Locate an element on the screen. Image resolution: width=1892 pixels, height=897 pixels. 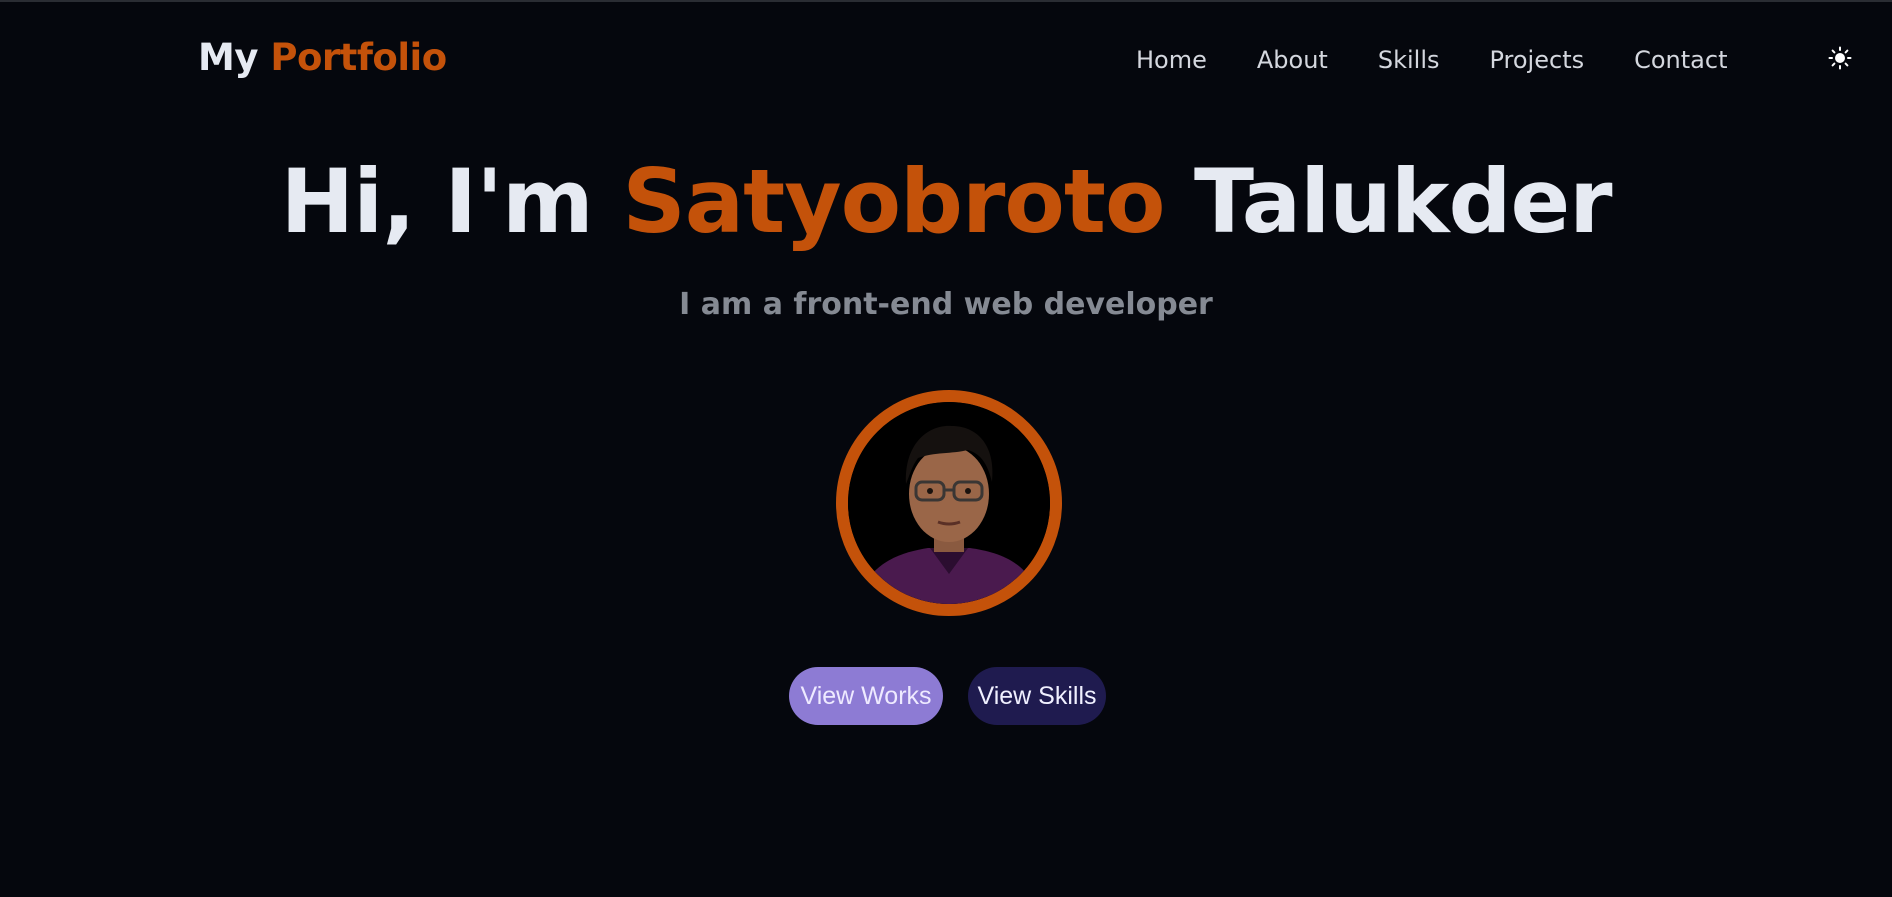
nav-links: Home About Skills Projects Contact is located at coordinates (1431, 60).